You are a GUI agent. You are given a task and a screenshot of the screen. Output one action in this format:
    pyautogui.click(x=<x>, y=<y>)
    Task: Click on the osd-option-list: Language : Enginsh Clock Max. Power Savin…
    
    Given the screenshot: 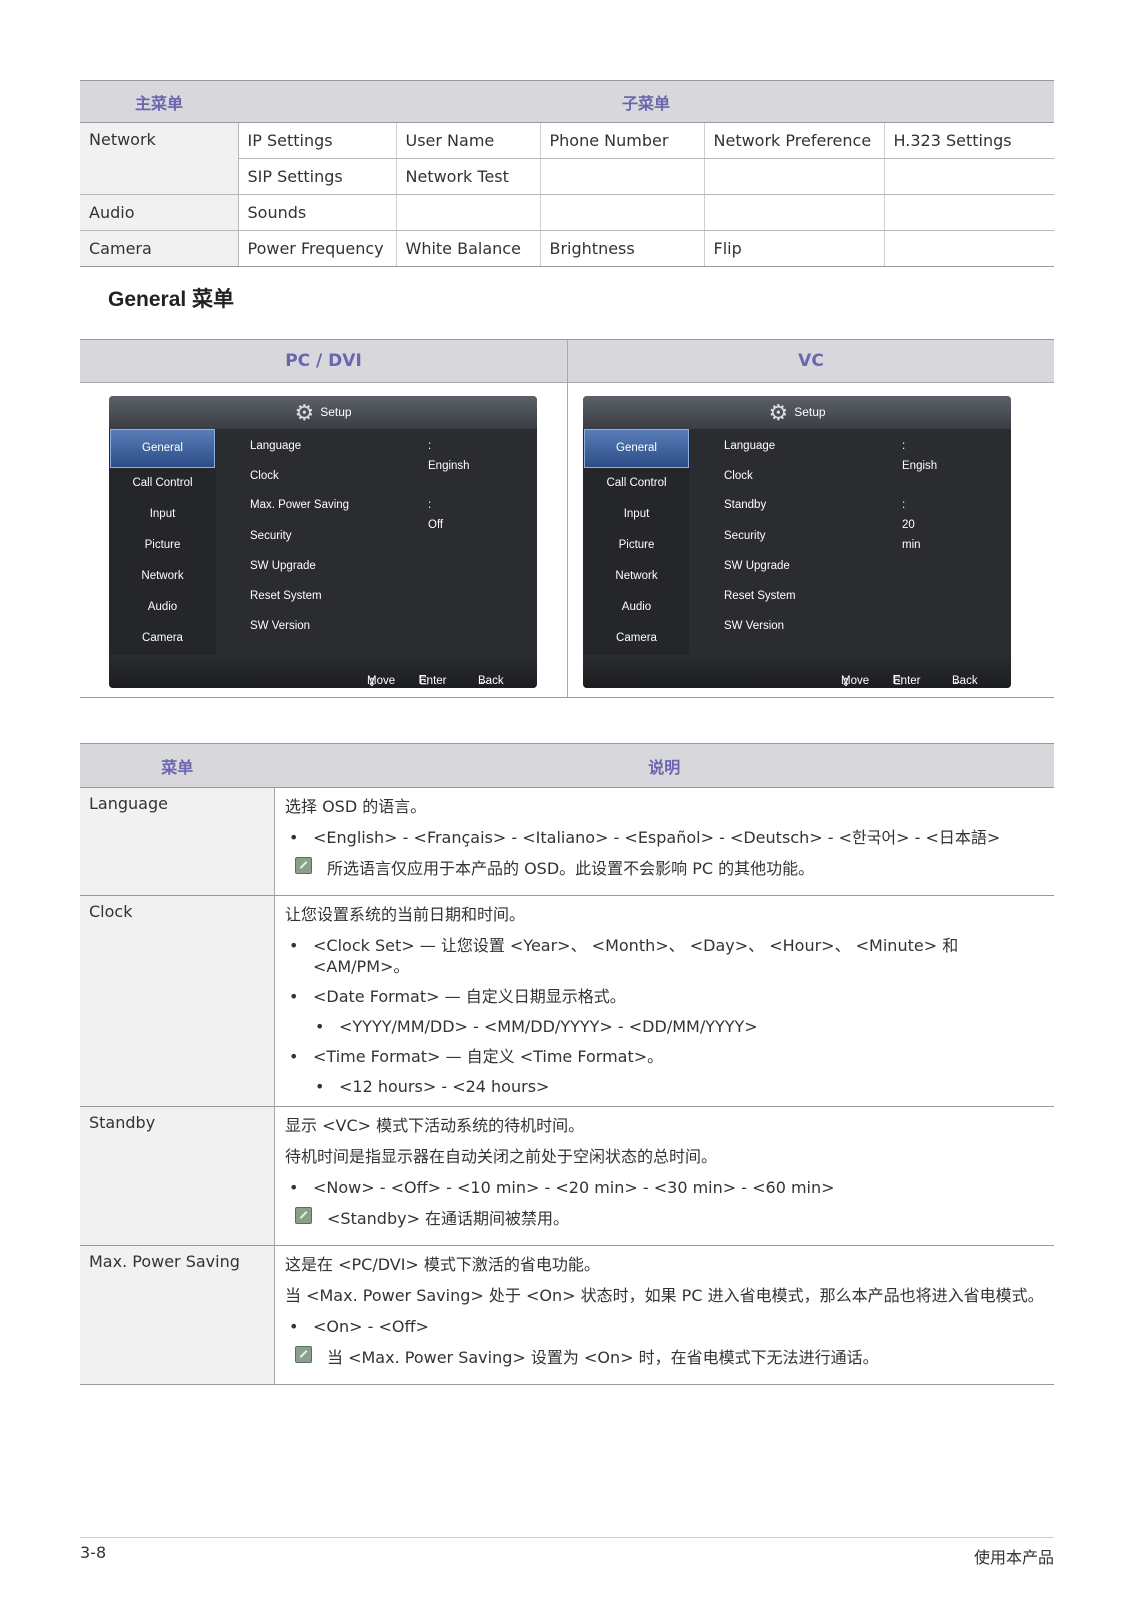 What is the action you would take?
    pyautogui.click(x=377, y=542)
    